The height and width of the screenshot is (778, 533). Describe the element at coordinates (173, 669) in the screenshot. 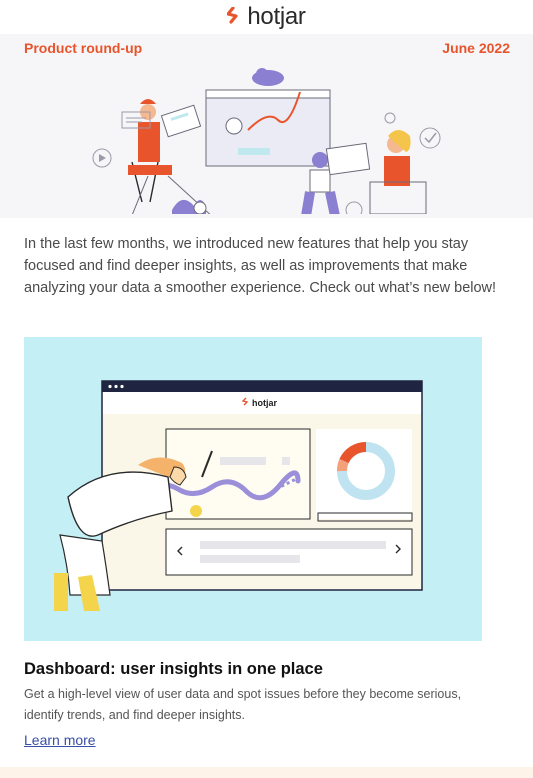

I see `feature-title: Dashboard: user insights in one place` at that location.